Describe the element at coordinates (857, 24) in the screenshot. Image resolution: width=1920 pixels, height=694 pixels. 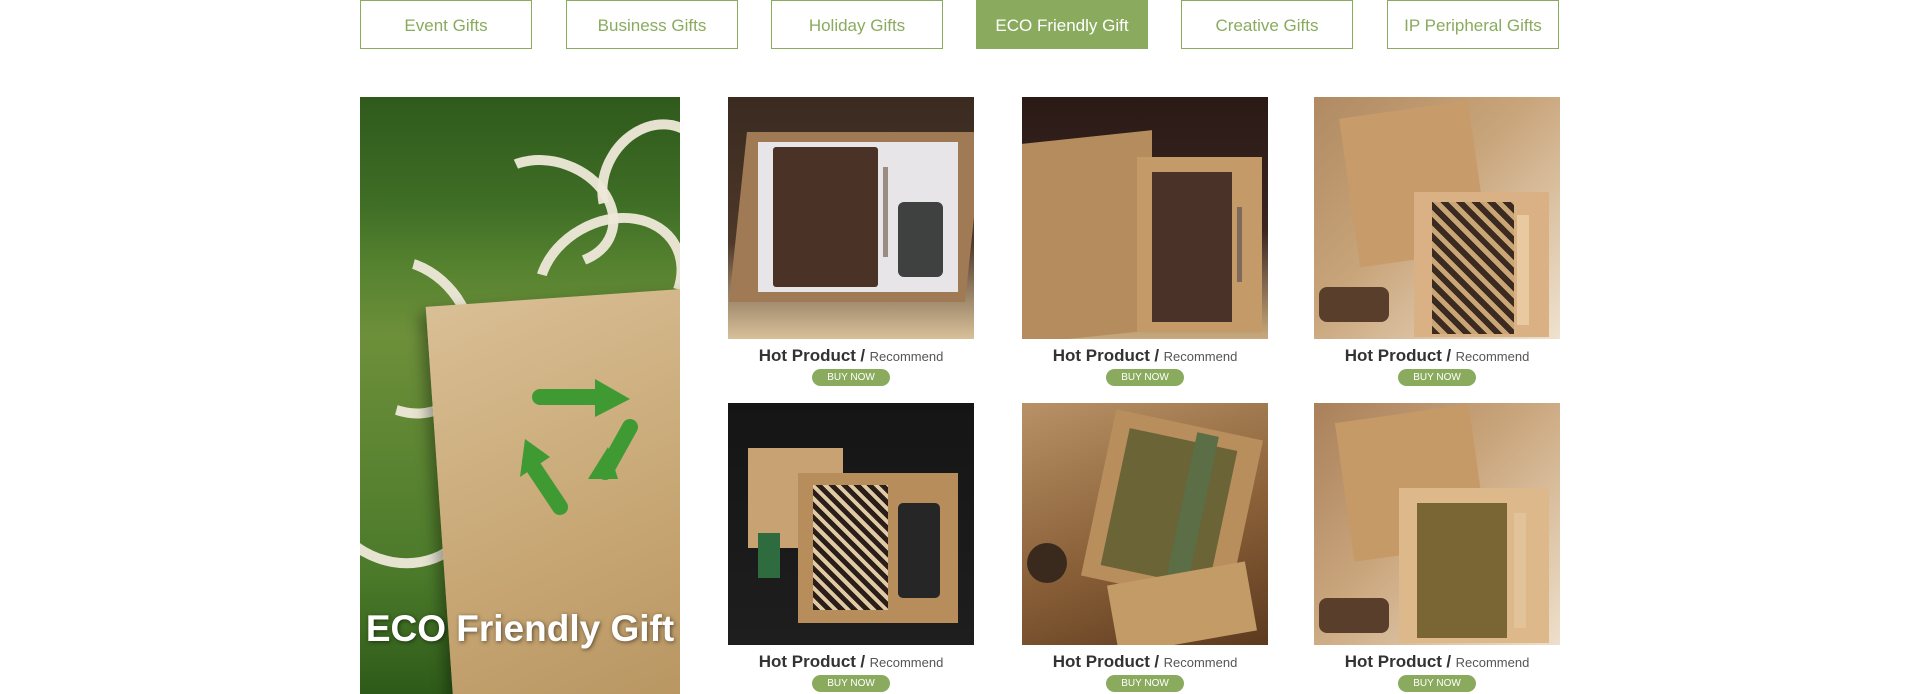
I see `tab-holiday-gifts: Holiday Gifts` at that location.